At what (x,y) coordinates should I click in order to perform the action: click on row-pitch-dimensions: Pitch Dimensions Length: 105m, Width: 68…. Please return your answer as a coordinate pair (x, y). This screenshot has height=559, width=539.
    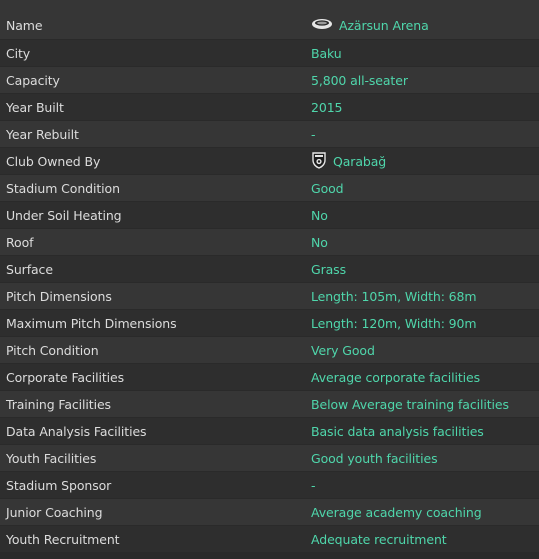
    Looking at the image, I should click on (269, 296).